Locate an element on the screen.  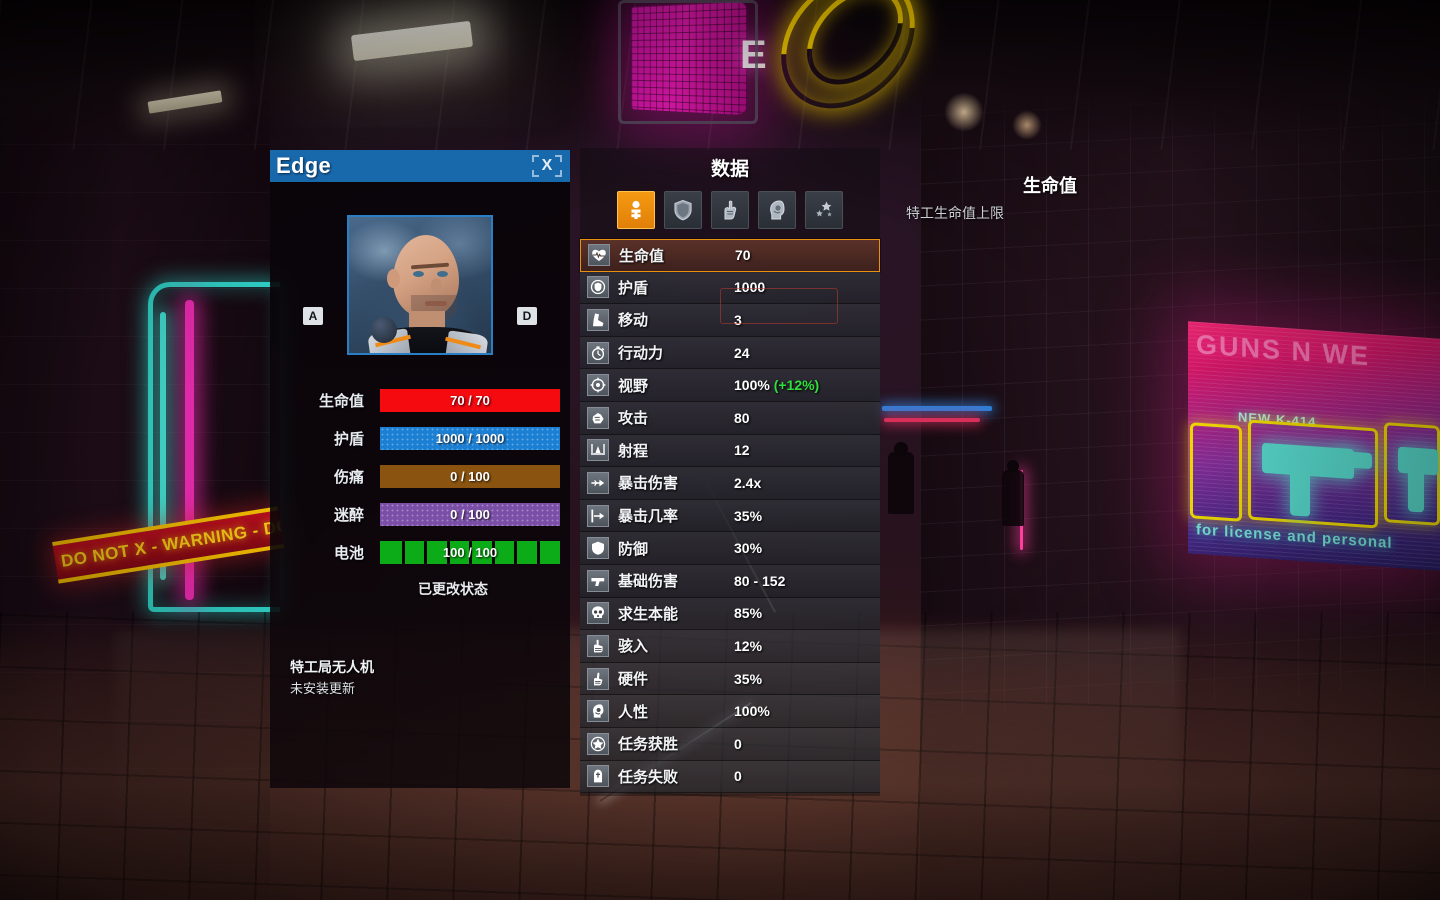
stat-bonus: (+12%) is located at coordinates (796, 385).